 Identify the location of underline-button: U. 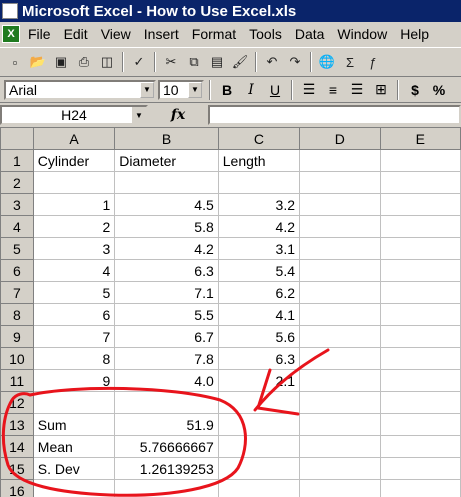
(275, 90).